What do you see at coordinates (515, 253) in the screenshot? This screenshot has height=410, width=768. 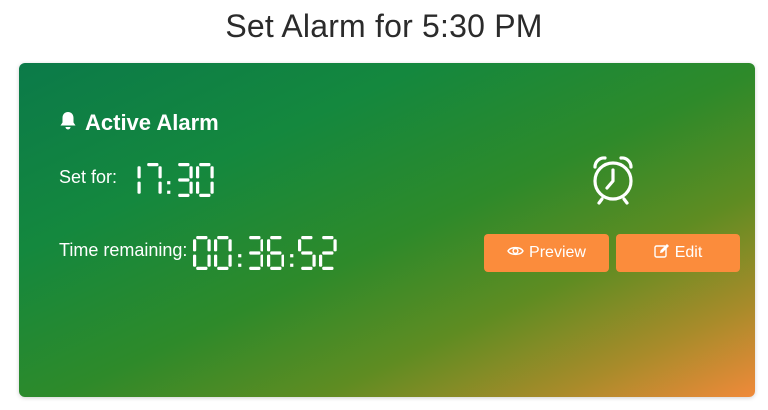 I see `eye-icon` at bounding box center [515, 253].